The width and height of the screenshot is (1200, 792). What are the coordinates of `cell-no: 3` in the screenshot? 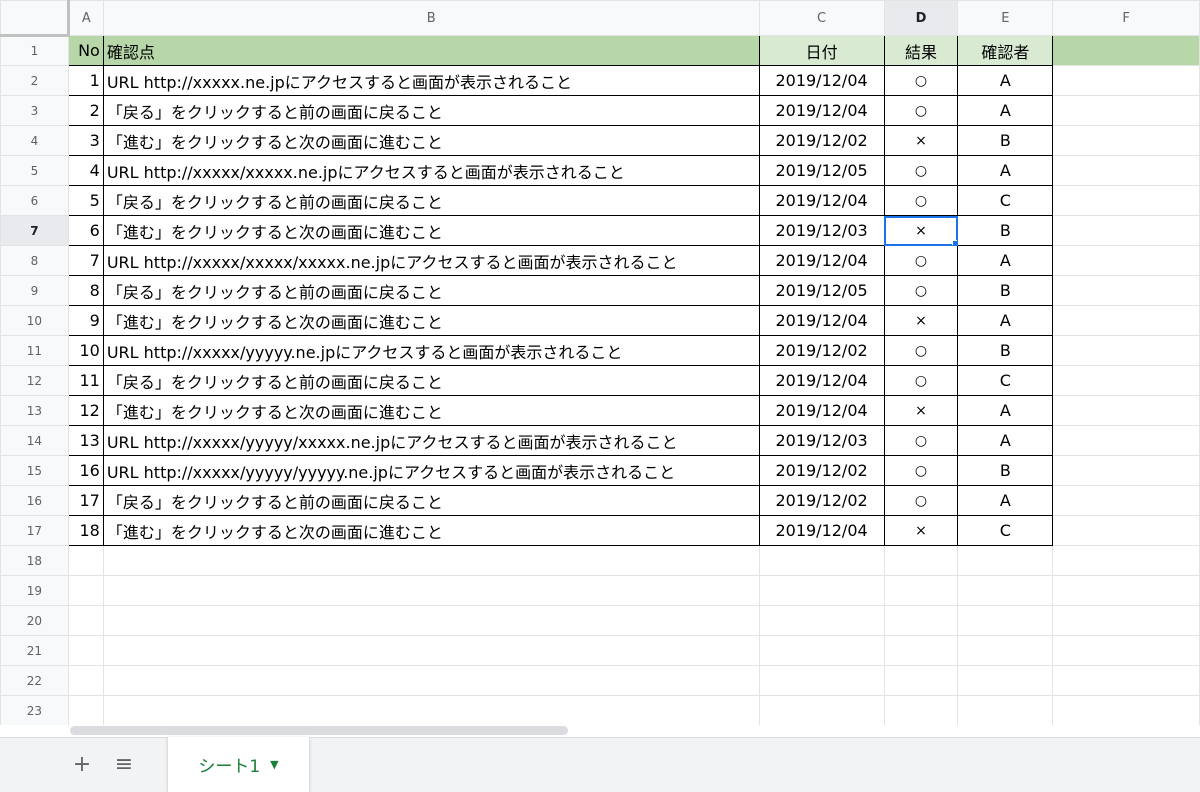 It's located at (85, 140).